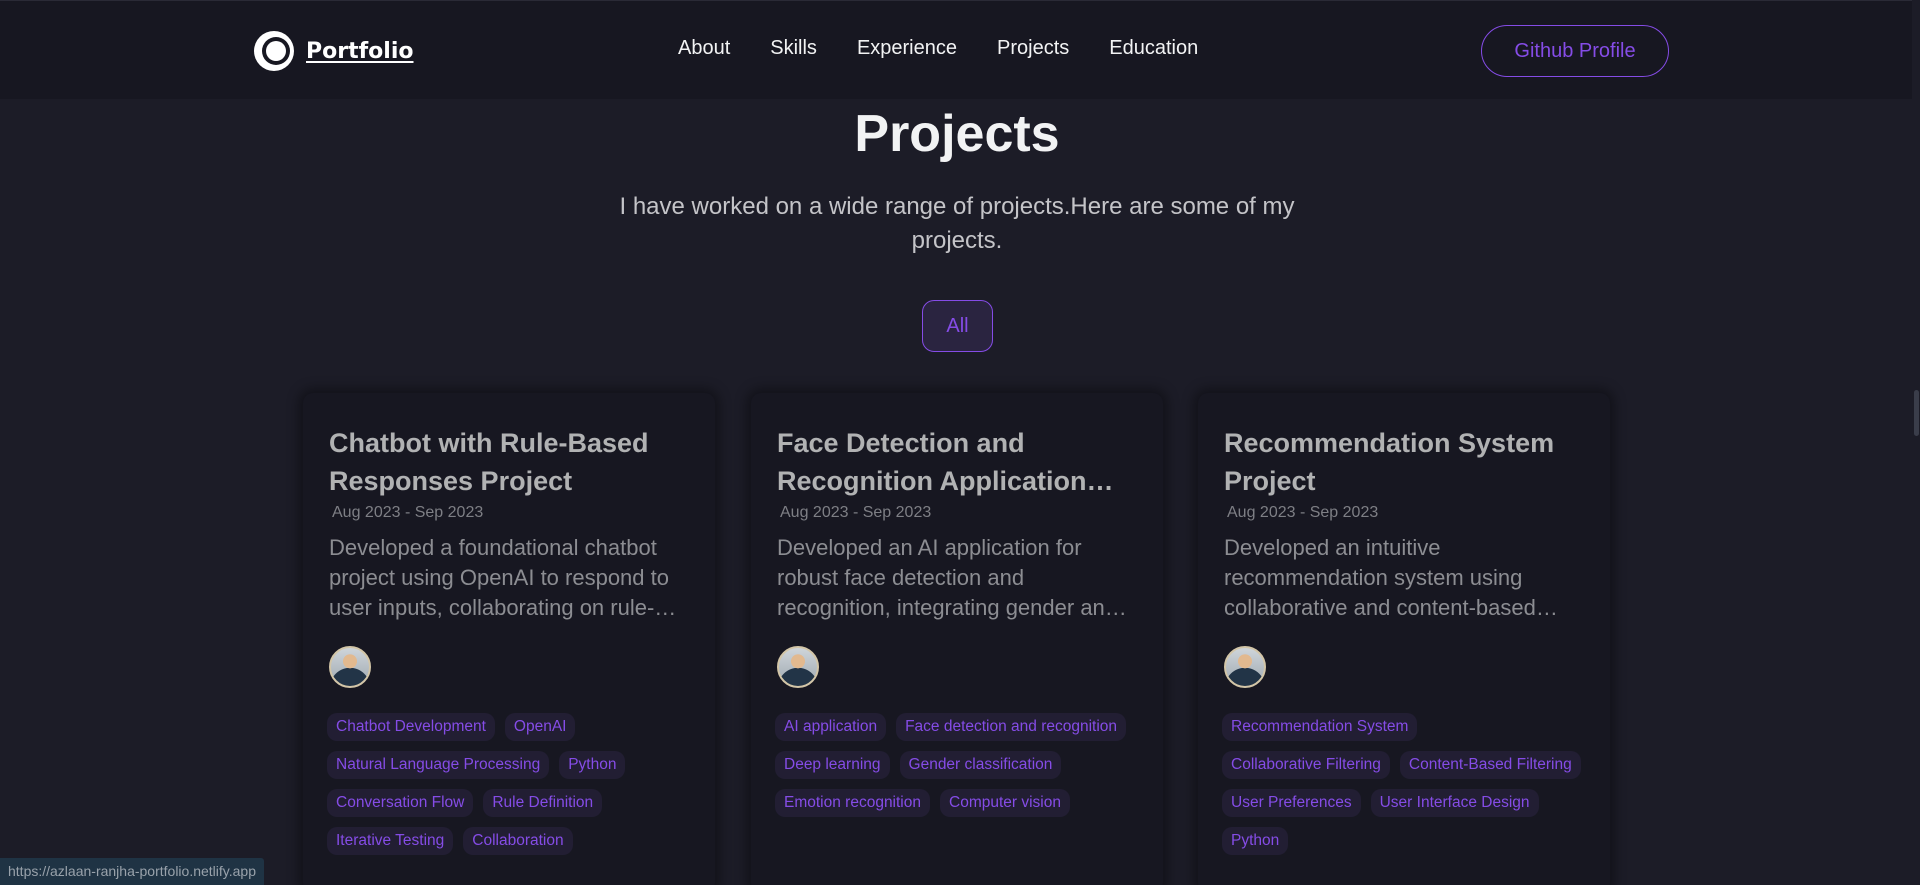  What do you see at coordinates (704, 48) in the screenshot?
I see `nav-link-about: About` at bounding box center [704, 48].